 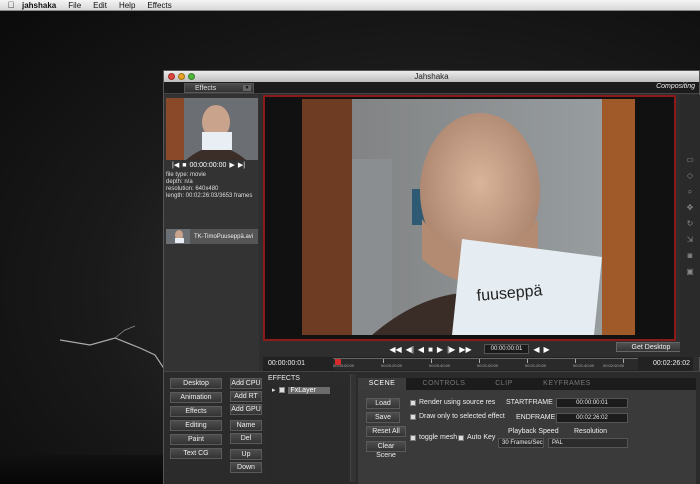 I want to click on menu-app-name: jahshaka, so click(x=39, y=5).